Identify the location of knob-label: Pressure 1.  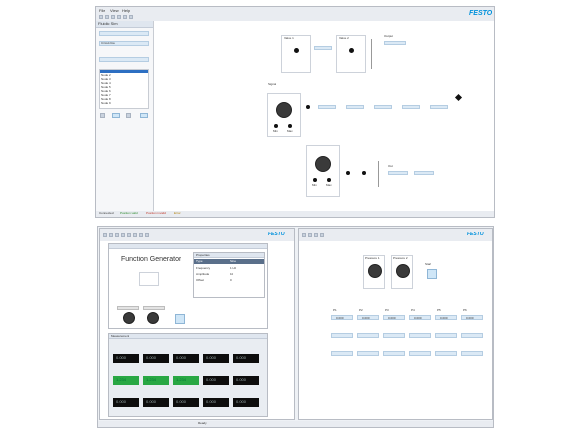
(372, 258).